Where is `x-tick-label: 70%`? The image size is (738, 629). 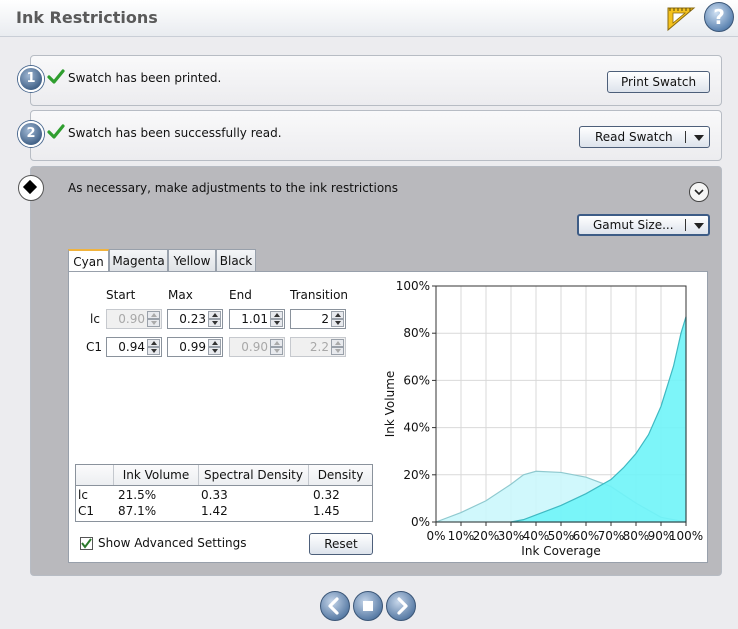
x-tick-label: 70% is located at coordinates (611, 536).